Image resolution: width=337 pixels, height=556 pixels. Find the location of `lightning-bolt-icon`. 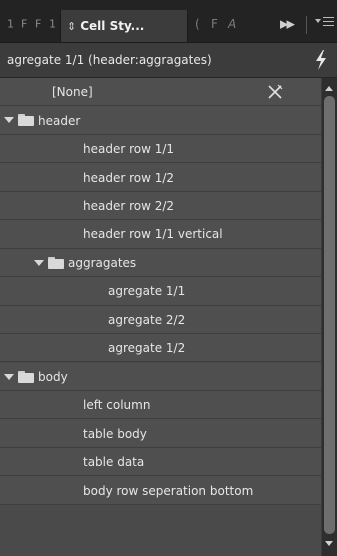

lightning-bolt-icon is located at coordinates (321, 60).